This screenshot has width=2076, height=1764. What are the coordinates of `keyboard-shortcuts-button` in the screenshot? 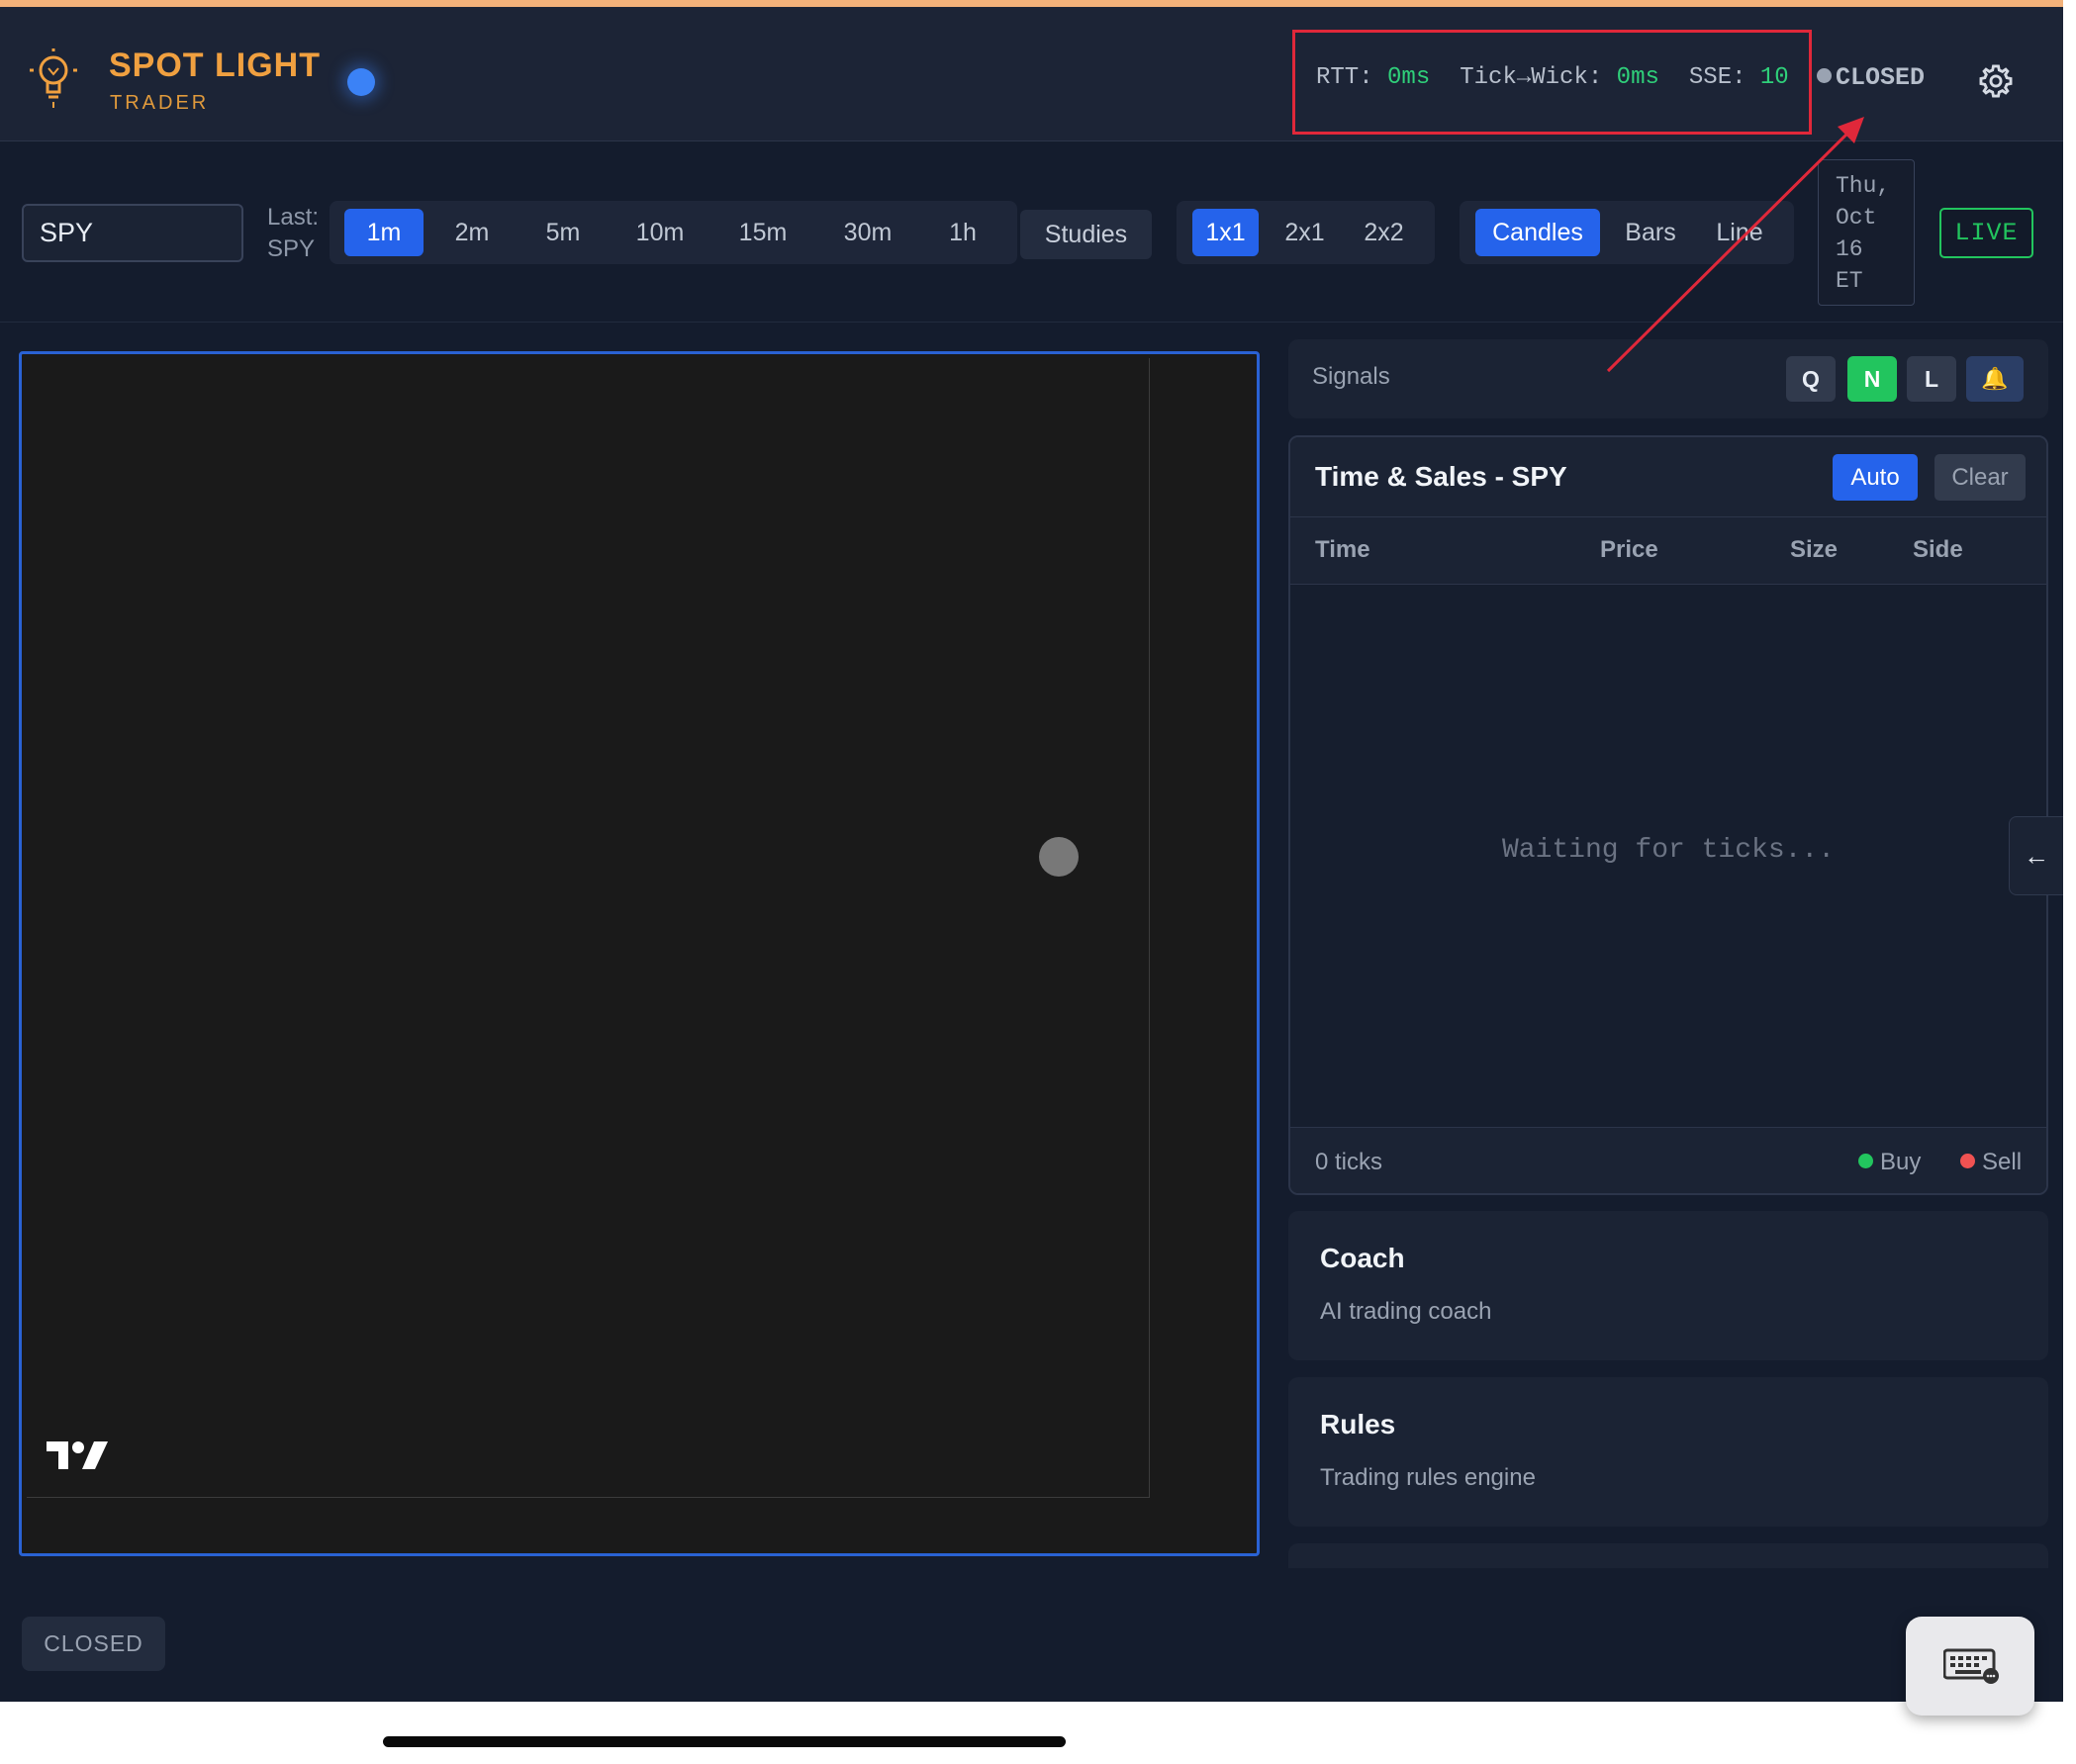 It's located at (1970, 1666).